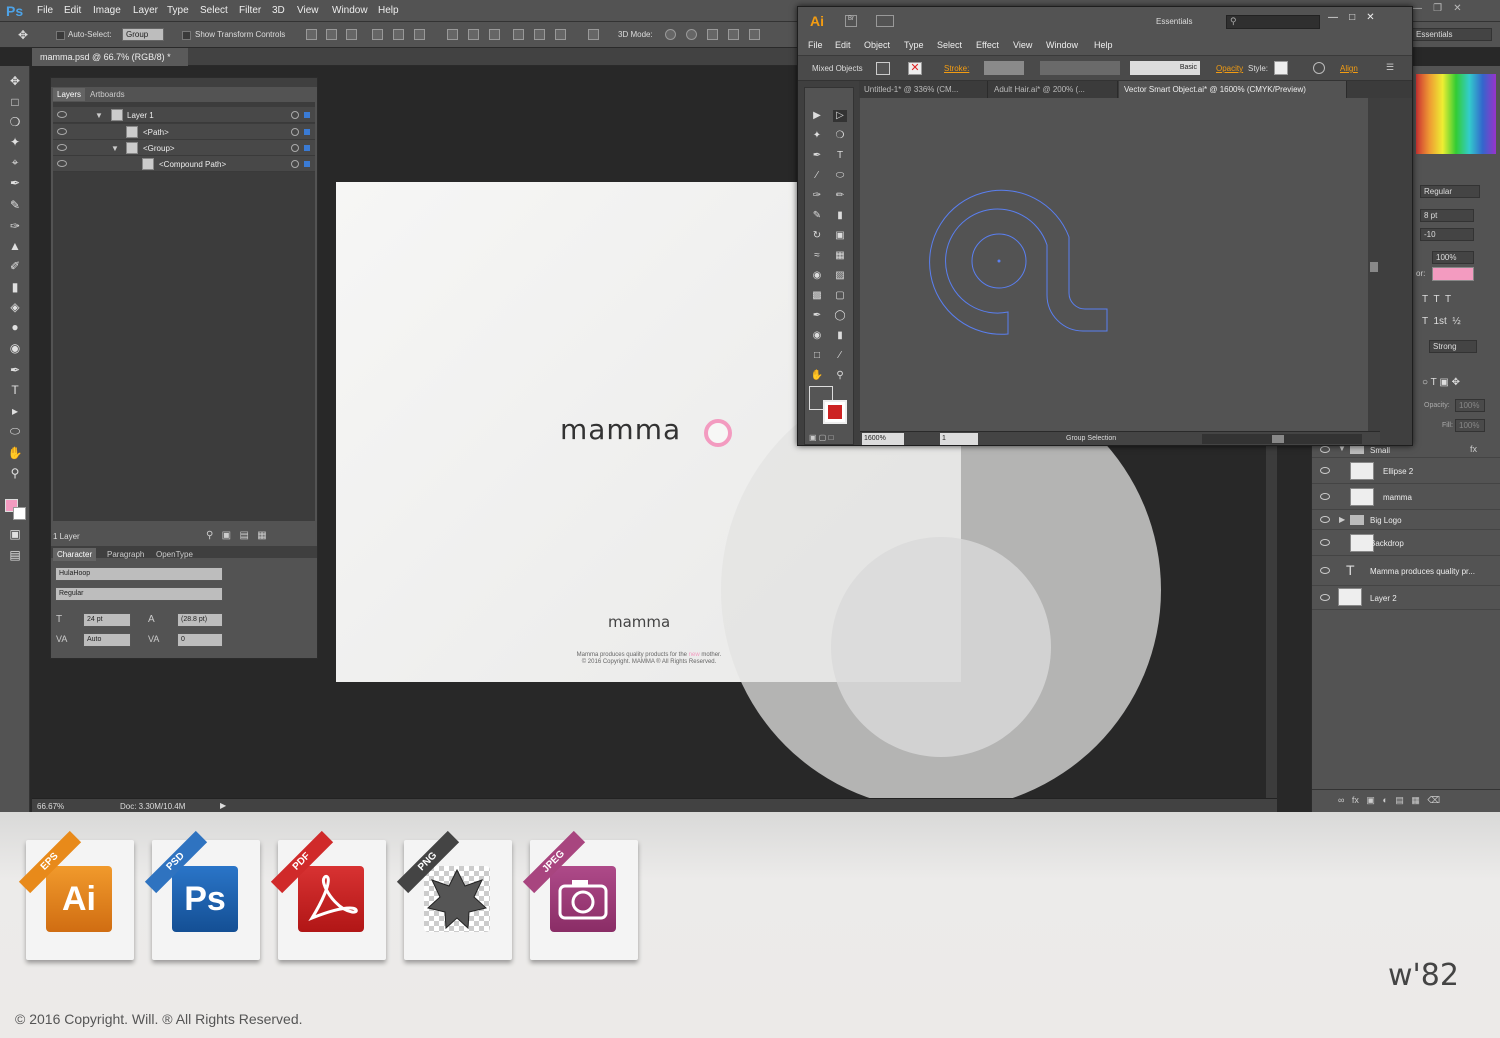  Describe the element at coordinates (15, 411) in the screenshot. I see `path-select-icon: ▸` at that location.